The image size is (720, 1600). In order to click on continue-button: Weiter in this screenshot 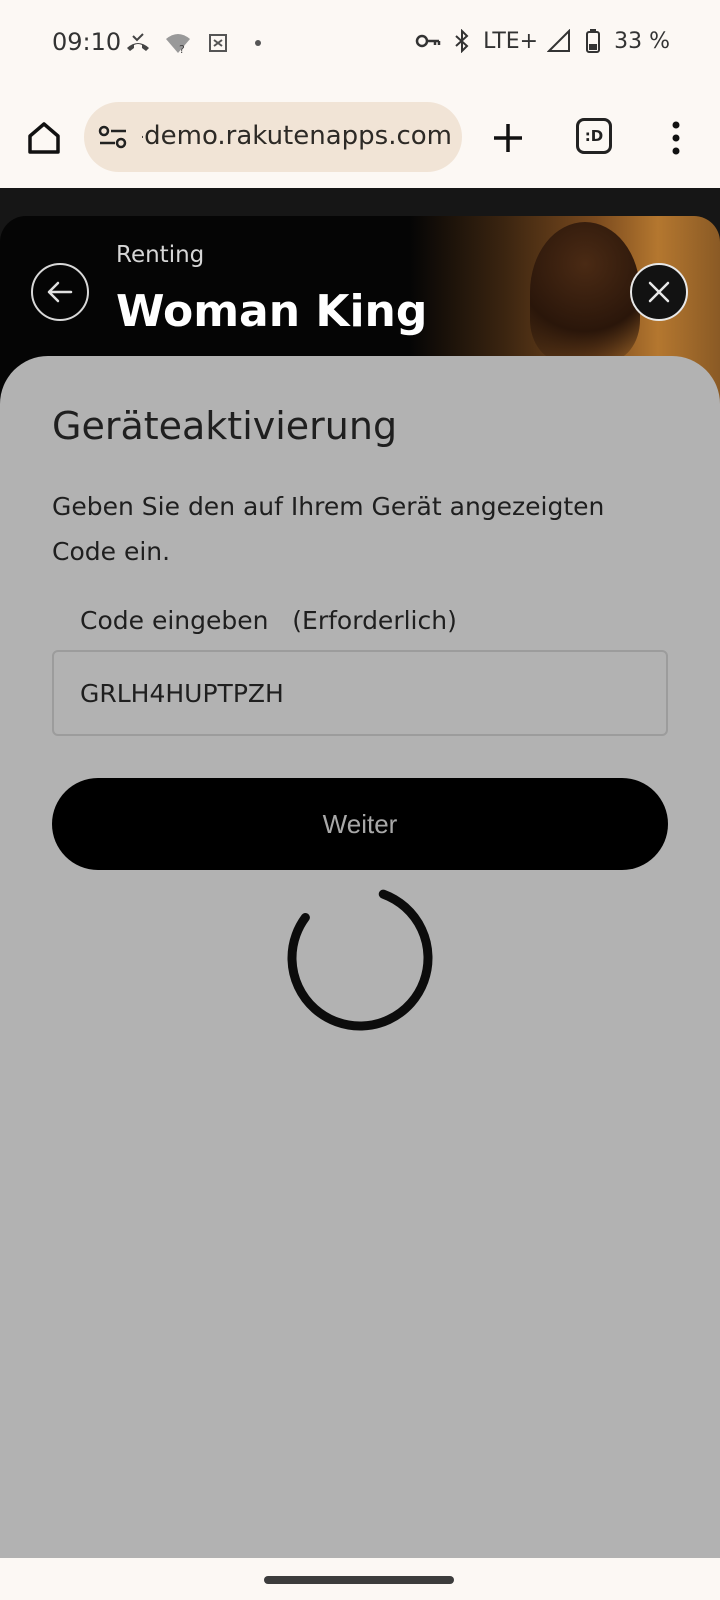, I will do `click(360, 824)`.